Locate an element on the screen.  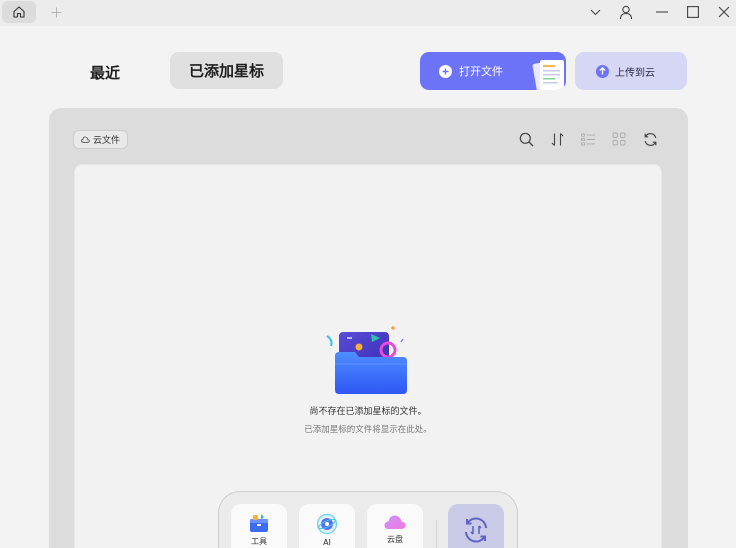
dock-divider is located at coordinates (436, 534).